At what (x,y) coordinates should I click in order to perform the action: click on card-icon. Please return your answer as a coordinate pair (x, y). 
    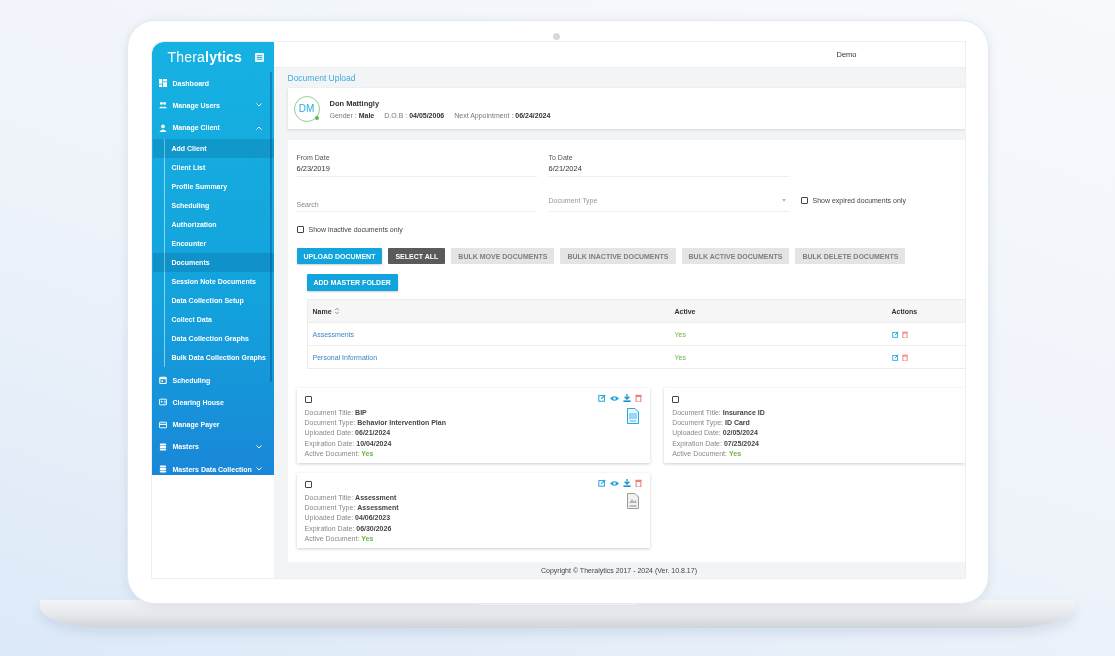
    Looking at the image, I should click on (162, 424).